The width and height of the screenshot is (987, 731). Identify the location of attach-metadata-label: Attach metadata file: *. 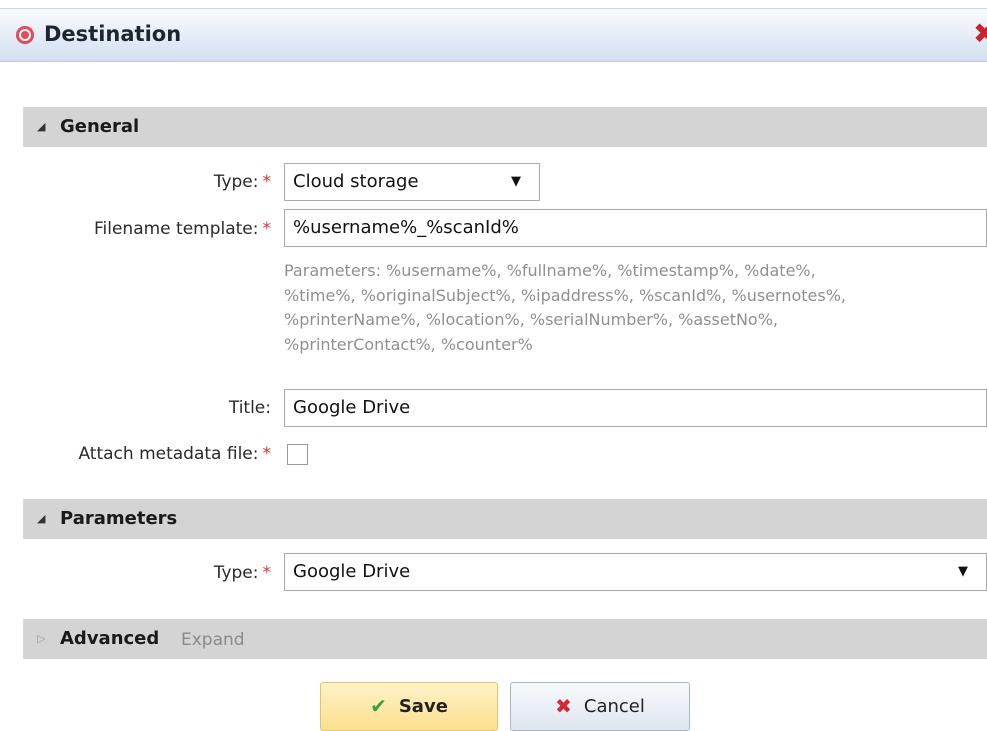
(174, 454).